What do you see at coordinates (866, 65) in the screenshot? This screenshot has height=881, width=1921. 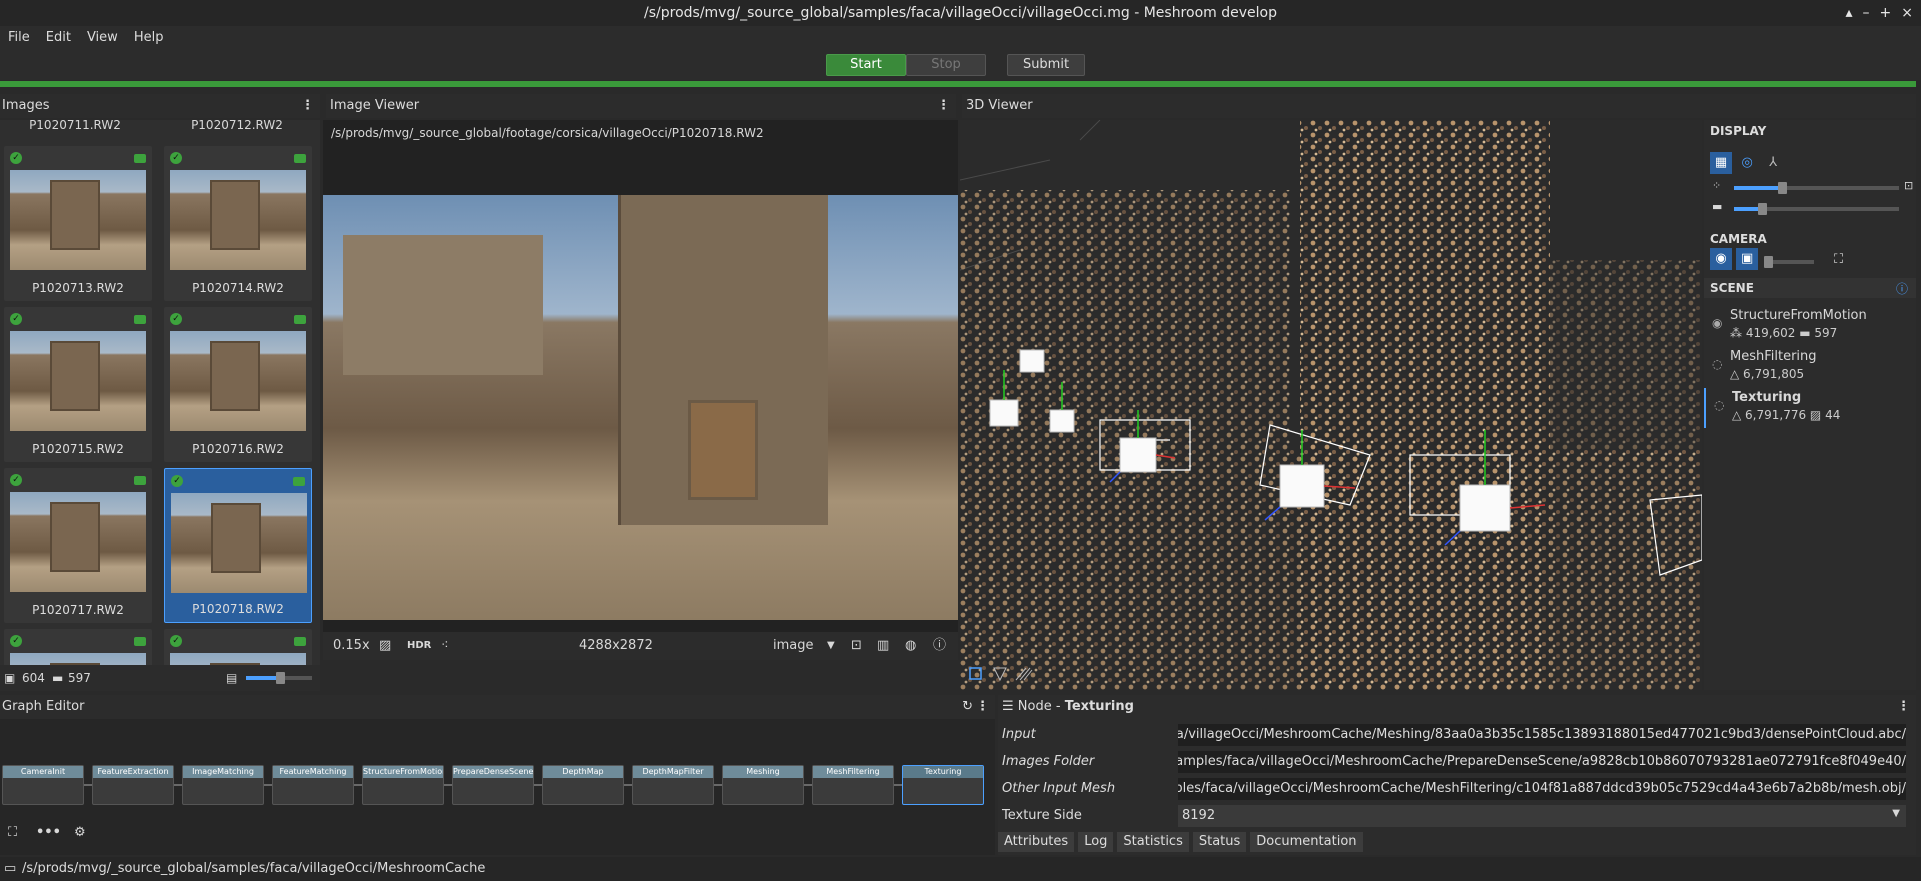 I see `start-button: Start` at bounding box center [866, 65].